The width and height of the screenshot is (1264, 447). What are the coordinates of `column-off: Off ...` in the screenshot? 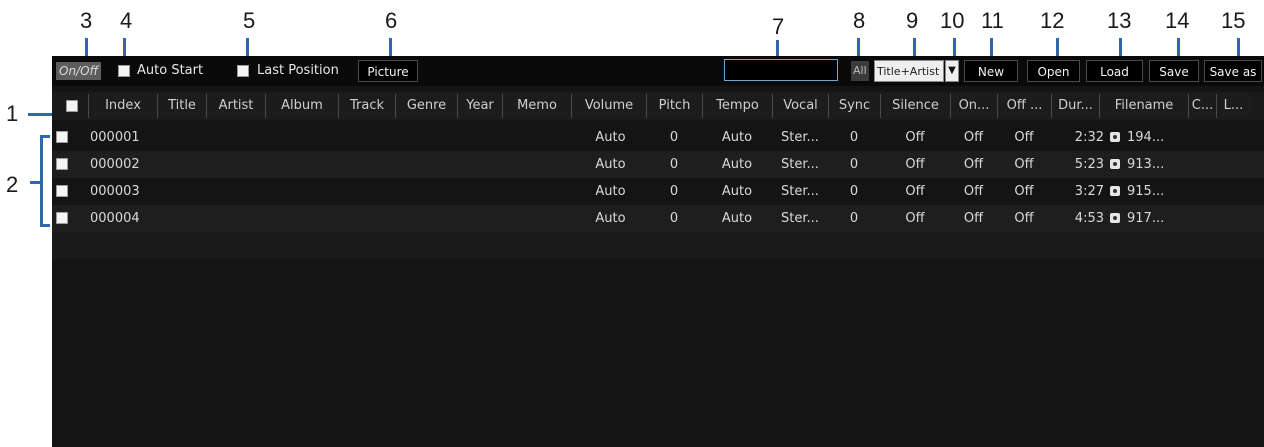 It's located at (1024, 106).